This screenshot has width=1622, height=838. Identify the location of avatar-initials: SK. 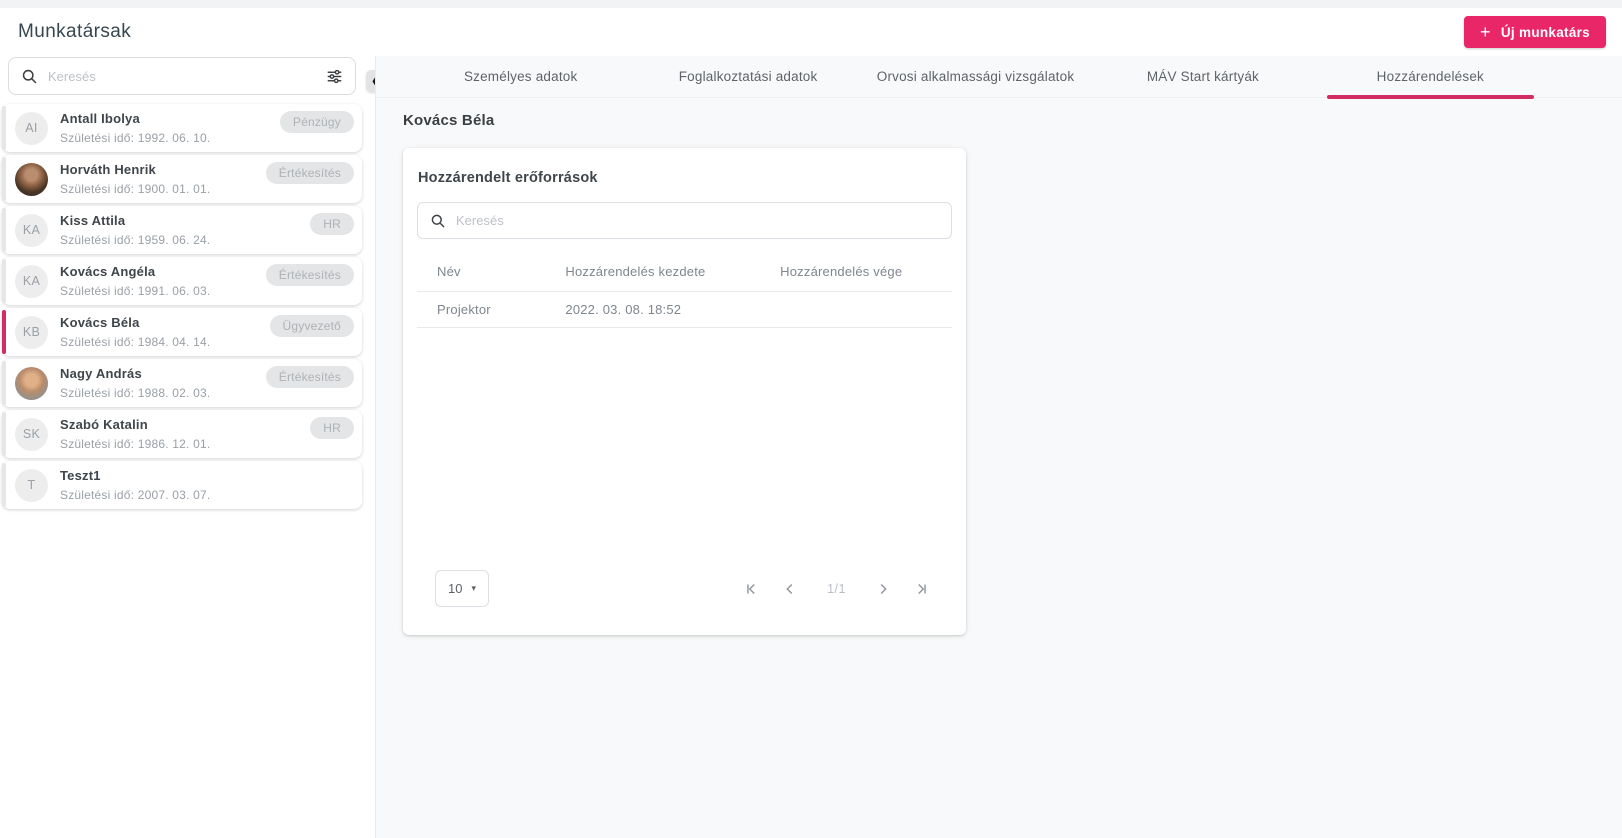
(31, 434).